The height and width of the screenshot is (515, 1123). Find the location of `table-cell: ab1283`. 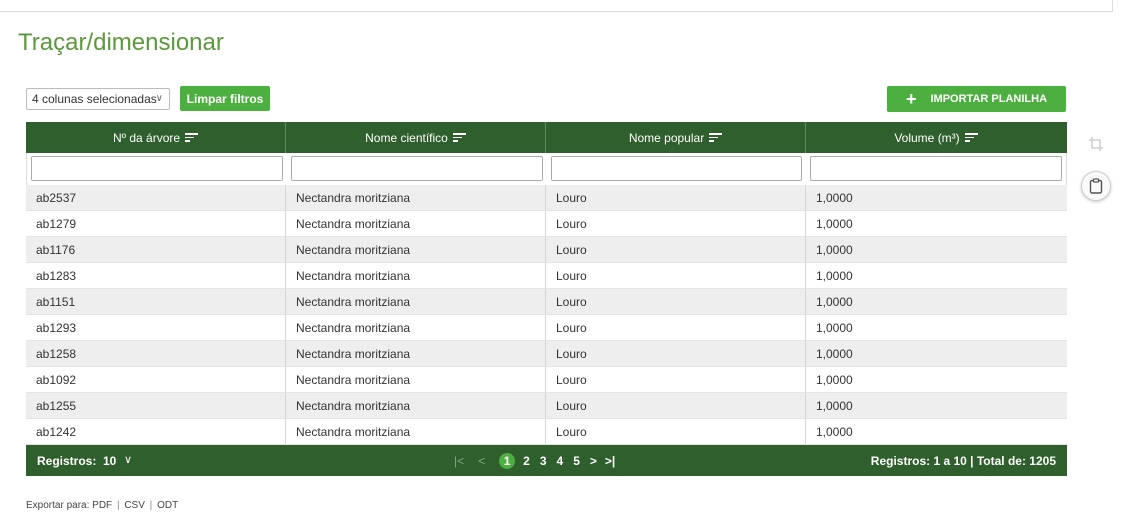

table-cell: ab1283 is located at coordinates (156, 275).